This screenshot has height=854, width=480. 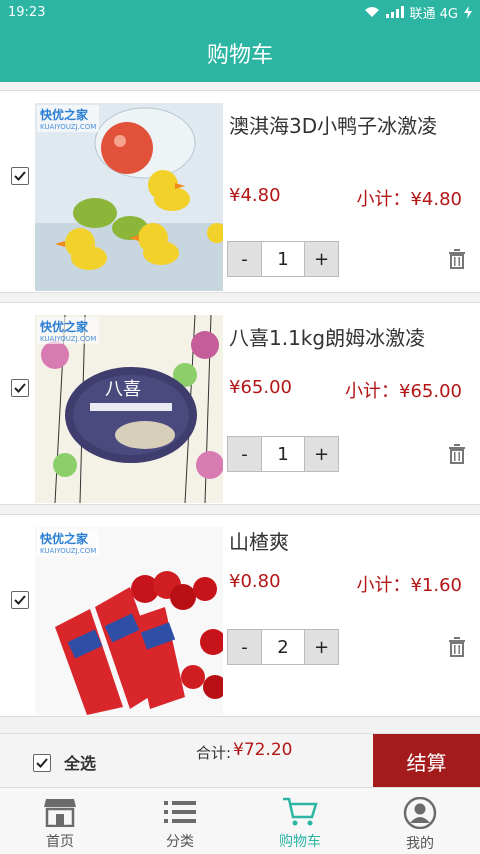 What do you see at coordinates (263, 750) in the screenshot?
I see `total-amount: ¥72.20` at bounding box center [263, 750].